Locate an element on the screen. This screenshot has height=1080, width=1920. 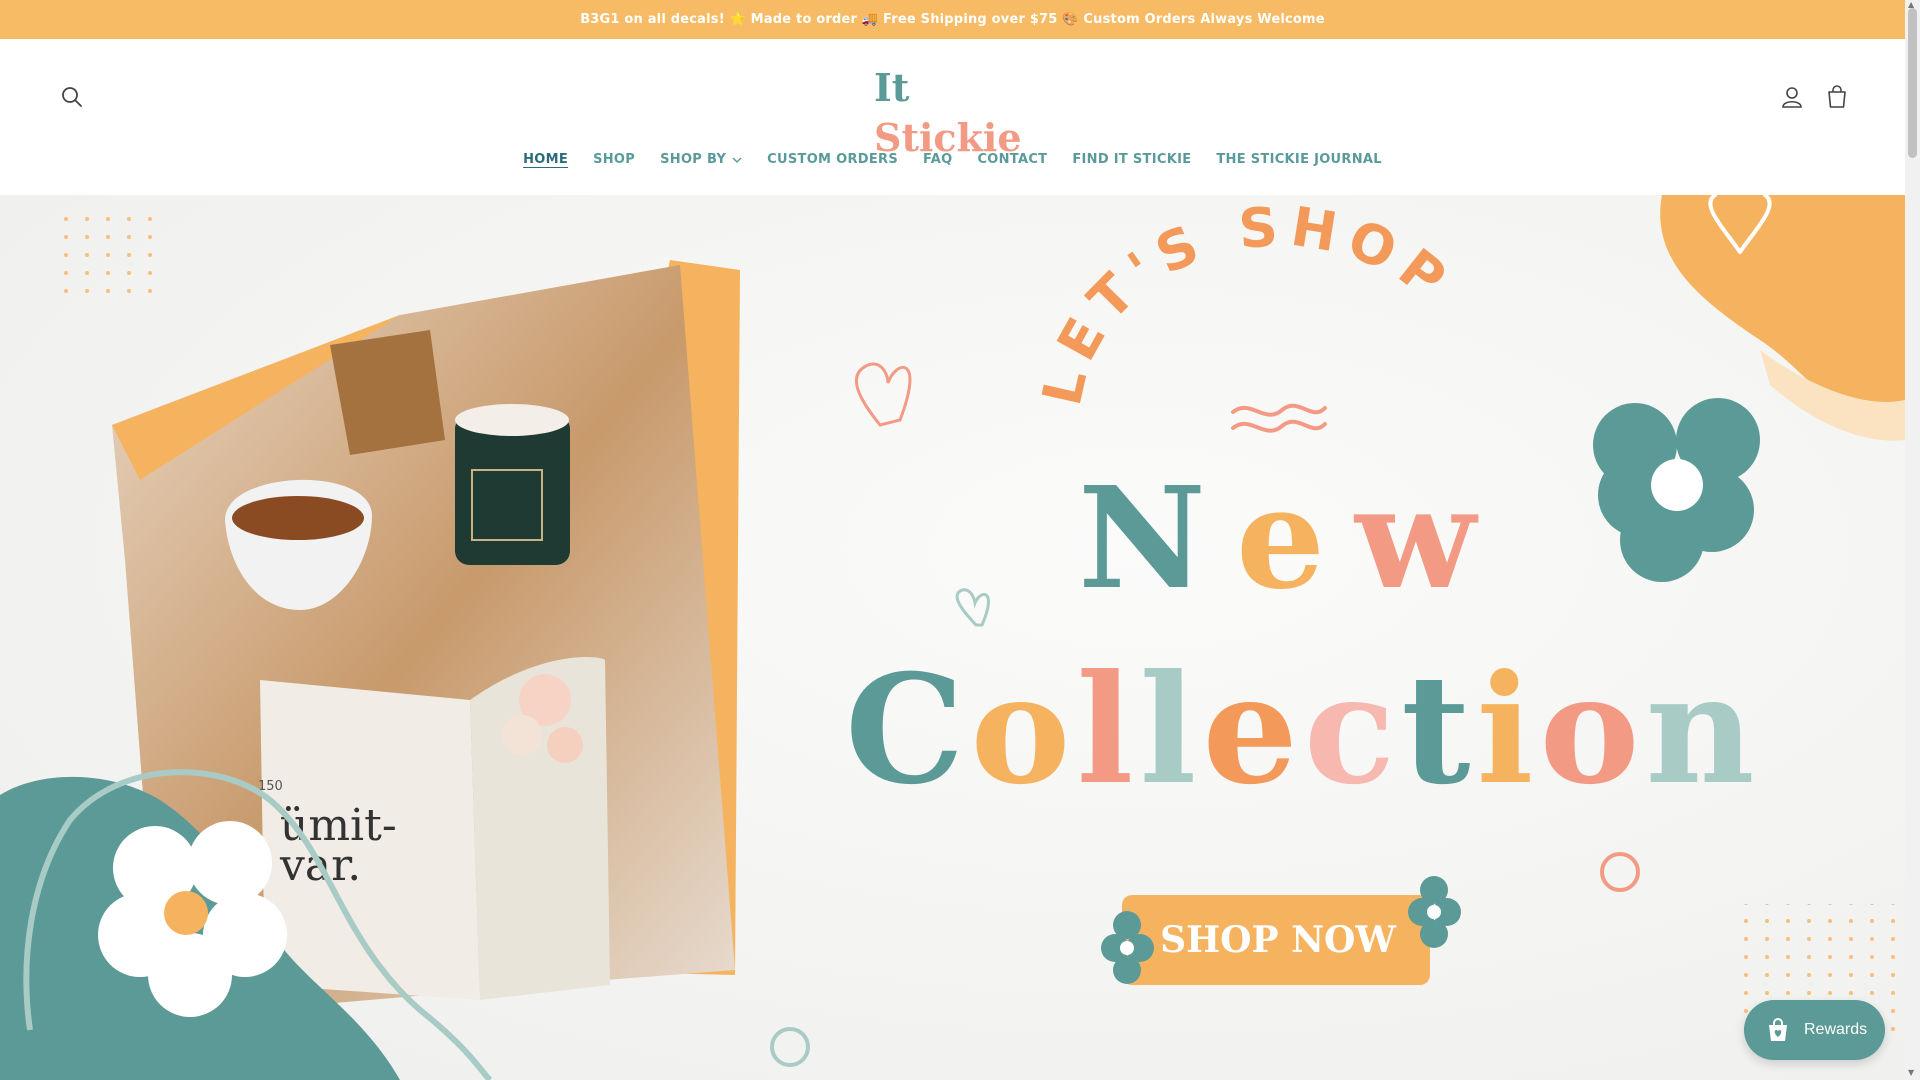
lets-shop-tagline: LET'S SHOP is located at coordinates (1247, 314).